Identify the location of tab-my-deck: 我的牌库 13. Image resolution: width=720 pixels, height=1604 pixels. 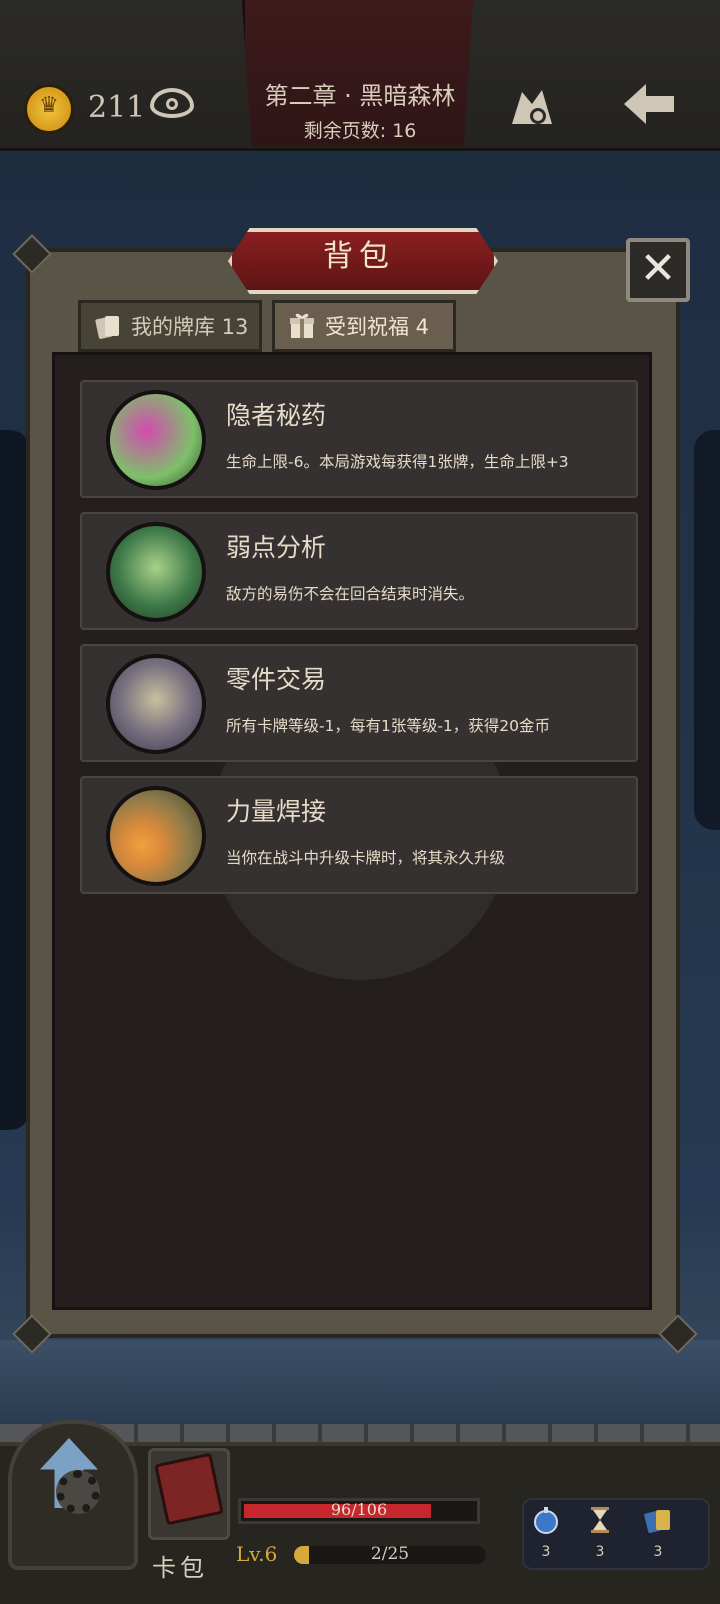
(170, 326).